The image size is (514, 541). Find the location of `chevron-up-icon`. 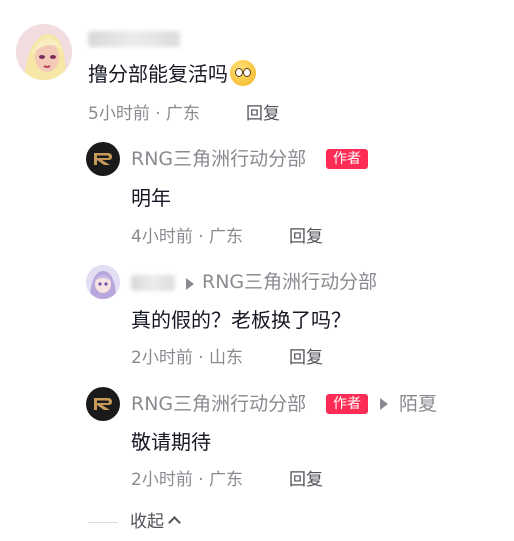

chevron-up-icon is located at coordinates (174, 522).